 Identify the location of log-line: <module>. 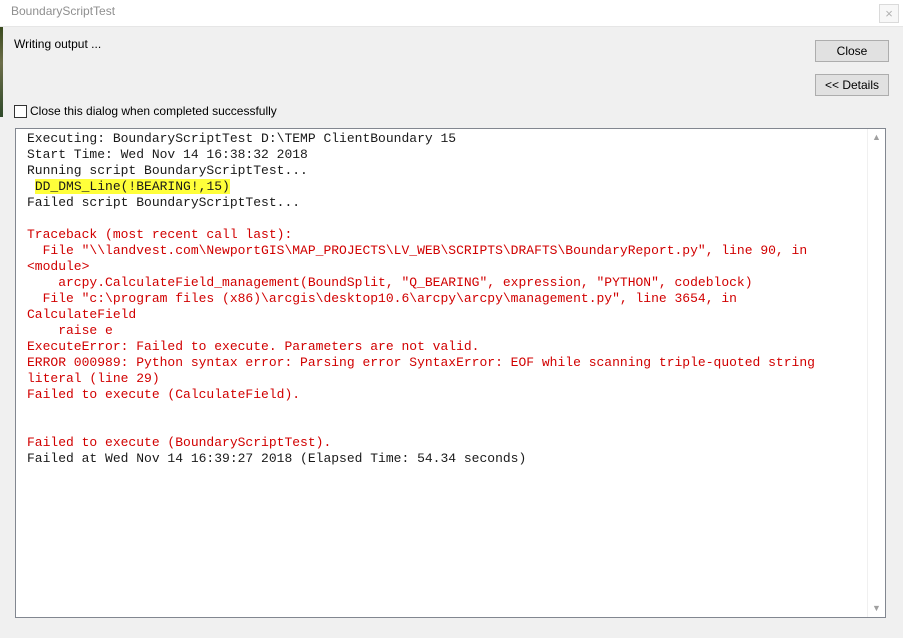
(58, 266).